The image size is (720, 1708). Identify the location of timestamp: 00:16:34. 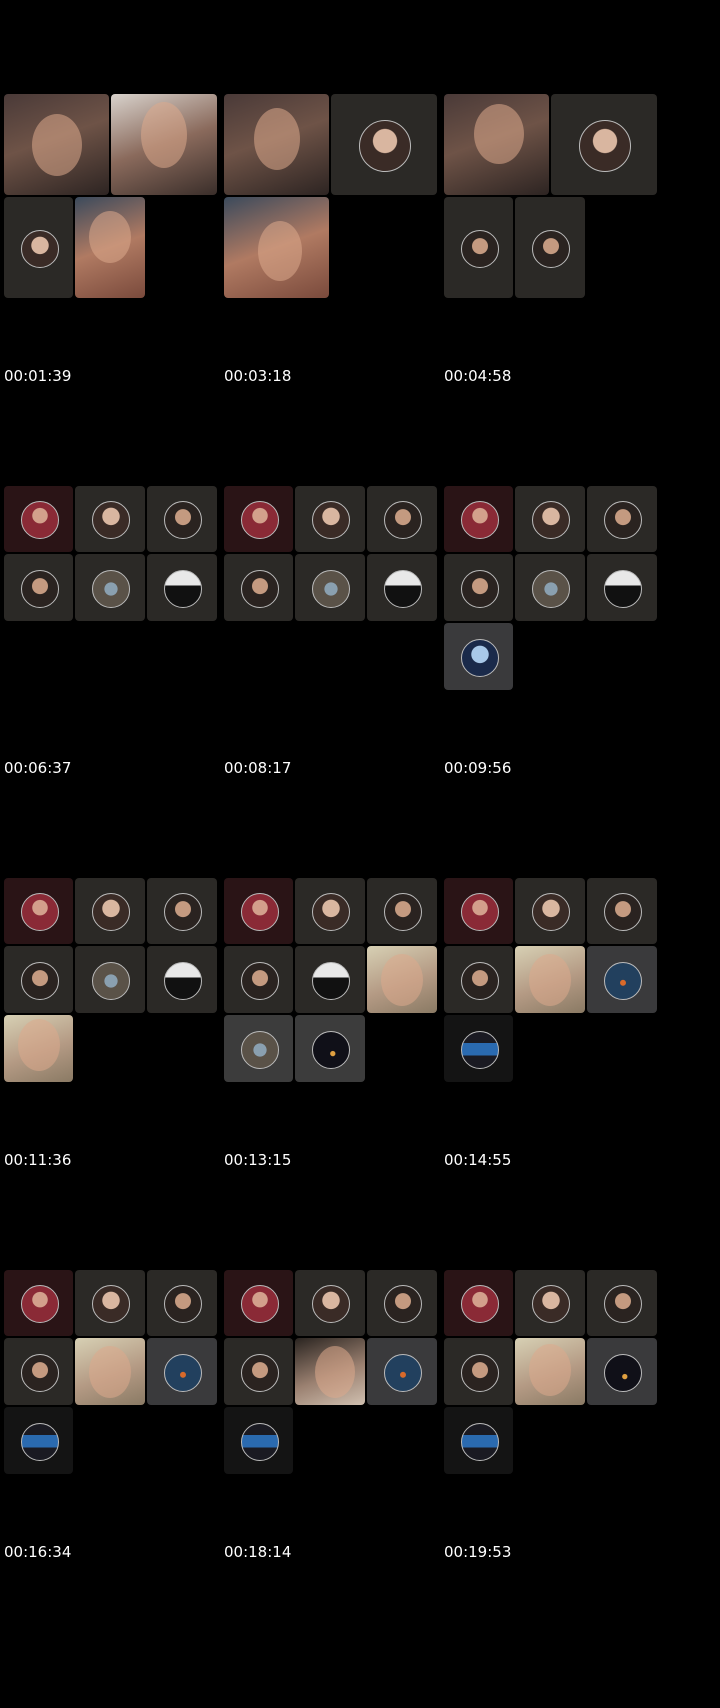
(38, 1552).